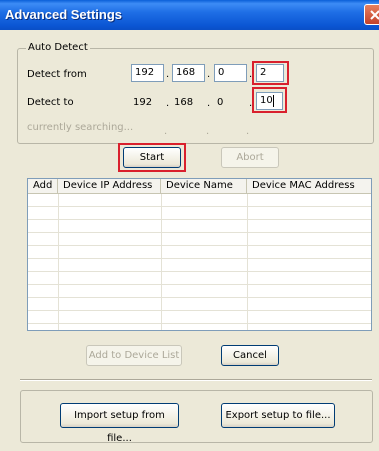 Image resolution: width=379 pixels, height=451 pixels. I want to click on detect-from-label: Detect from, so click(57, 74).